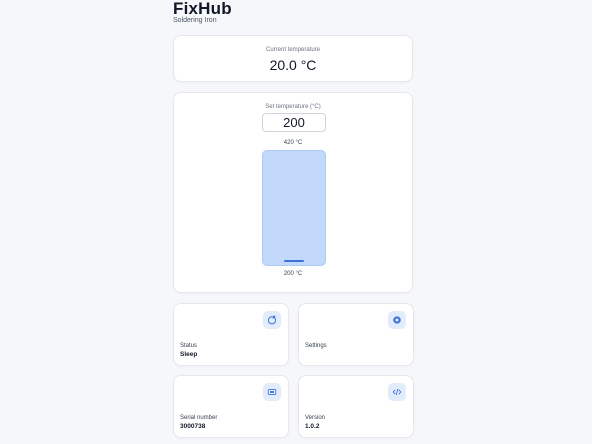 Image resolution: width=592 pixels, height=444 pixels. Describe the element at coordinates (293, 50) in the screenshot. I see `current-temperature-label: Current temperature` at that location.